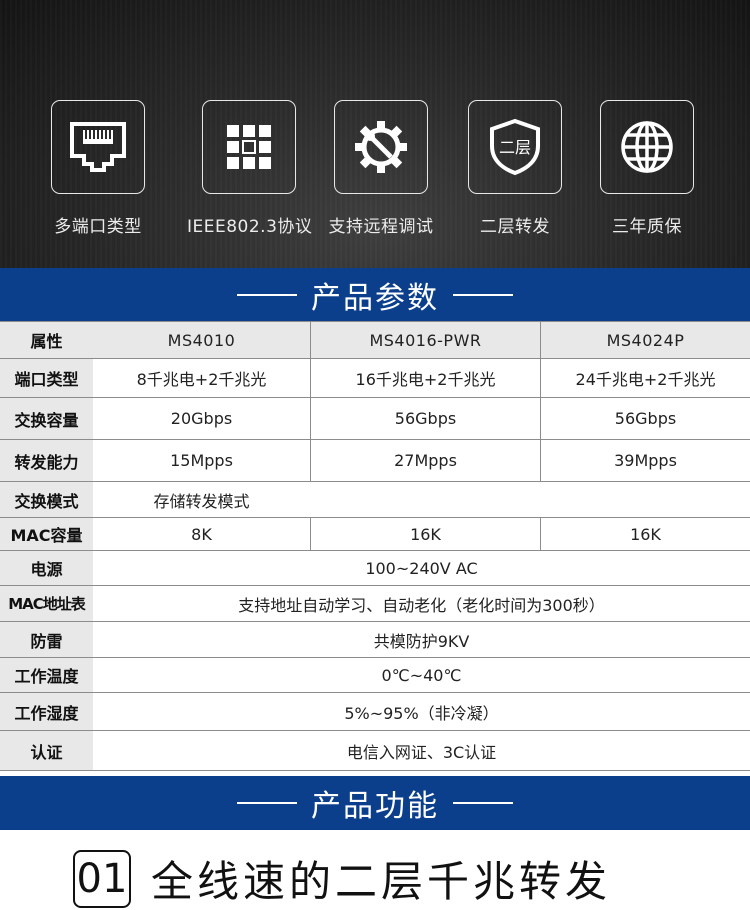 The width and height of the screenshot is (750, 910). I want to click on shield-icon-text: 二层, so click(515, 147).